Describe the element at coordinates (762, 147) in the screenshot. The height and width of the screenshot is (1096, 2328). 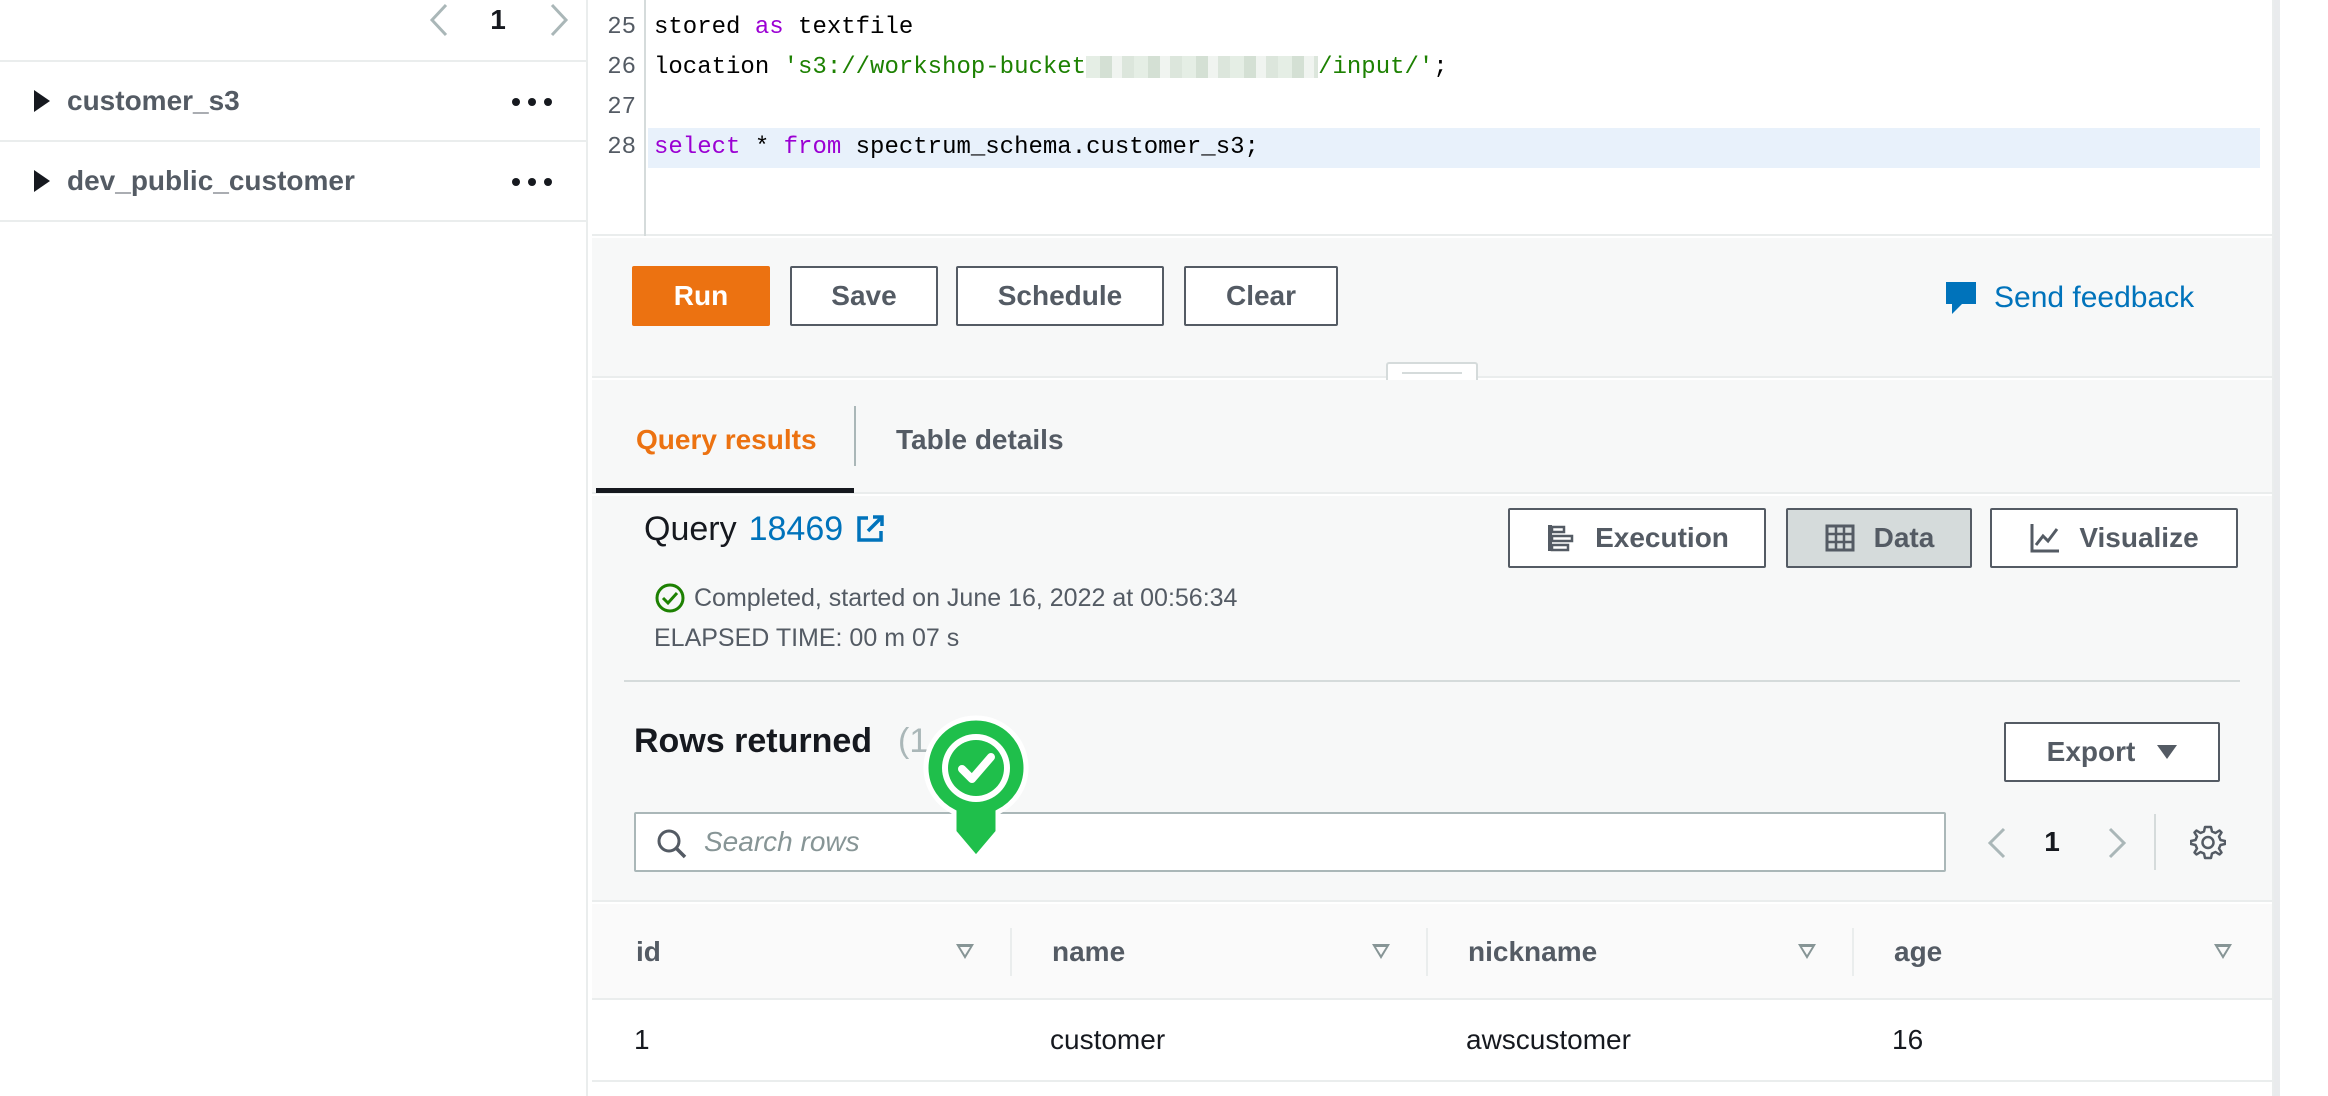
I see `sql-text: *` at that location.